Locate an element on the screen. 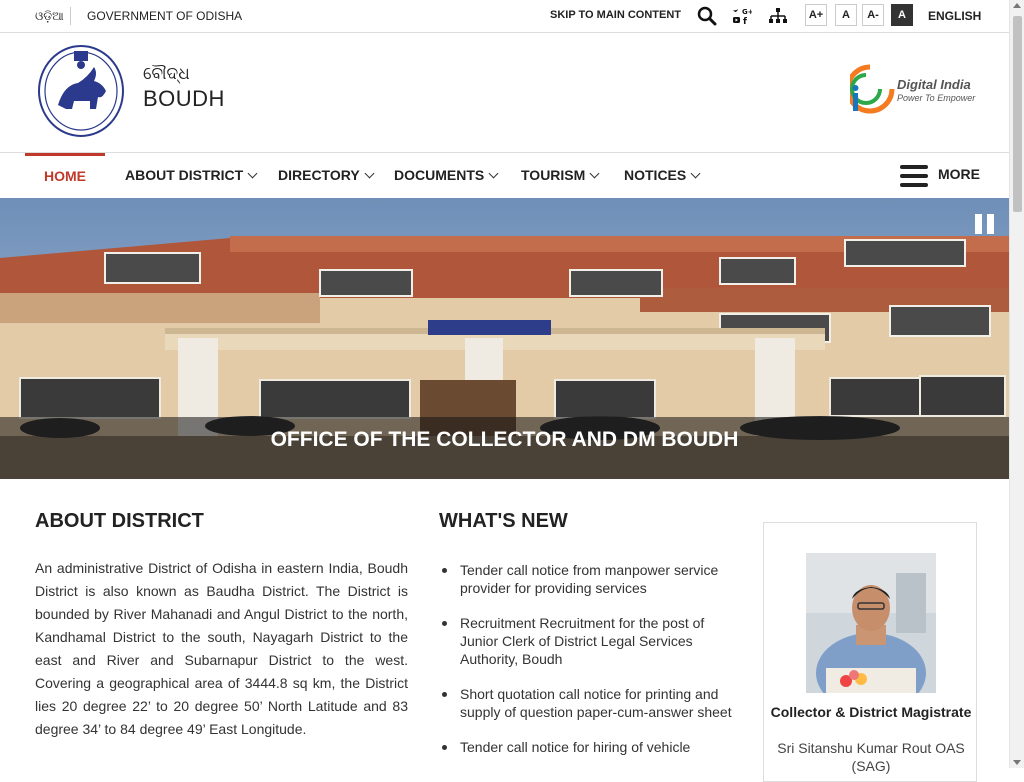 Image resolution: width=1024 pixels, height=782 pixels. svg-text: Power To Empower is located at coordinates (936, 98).